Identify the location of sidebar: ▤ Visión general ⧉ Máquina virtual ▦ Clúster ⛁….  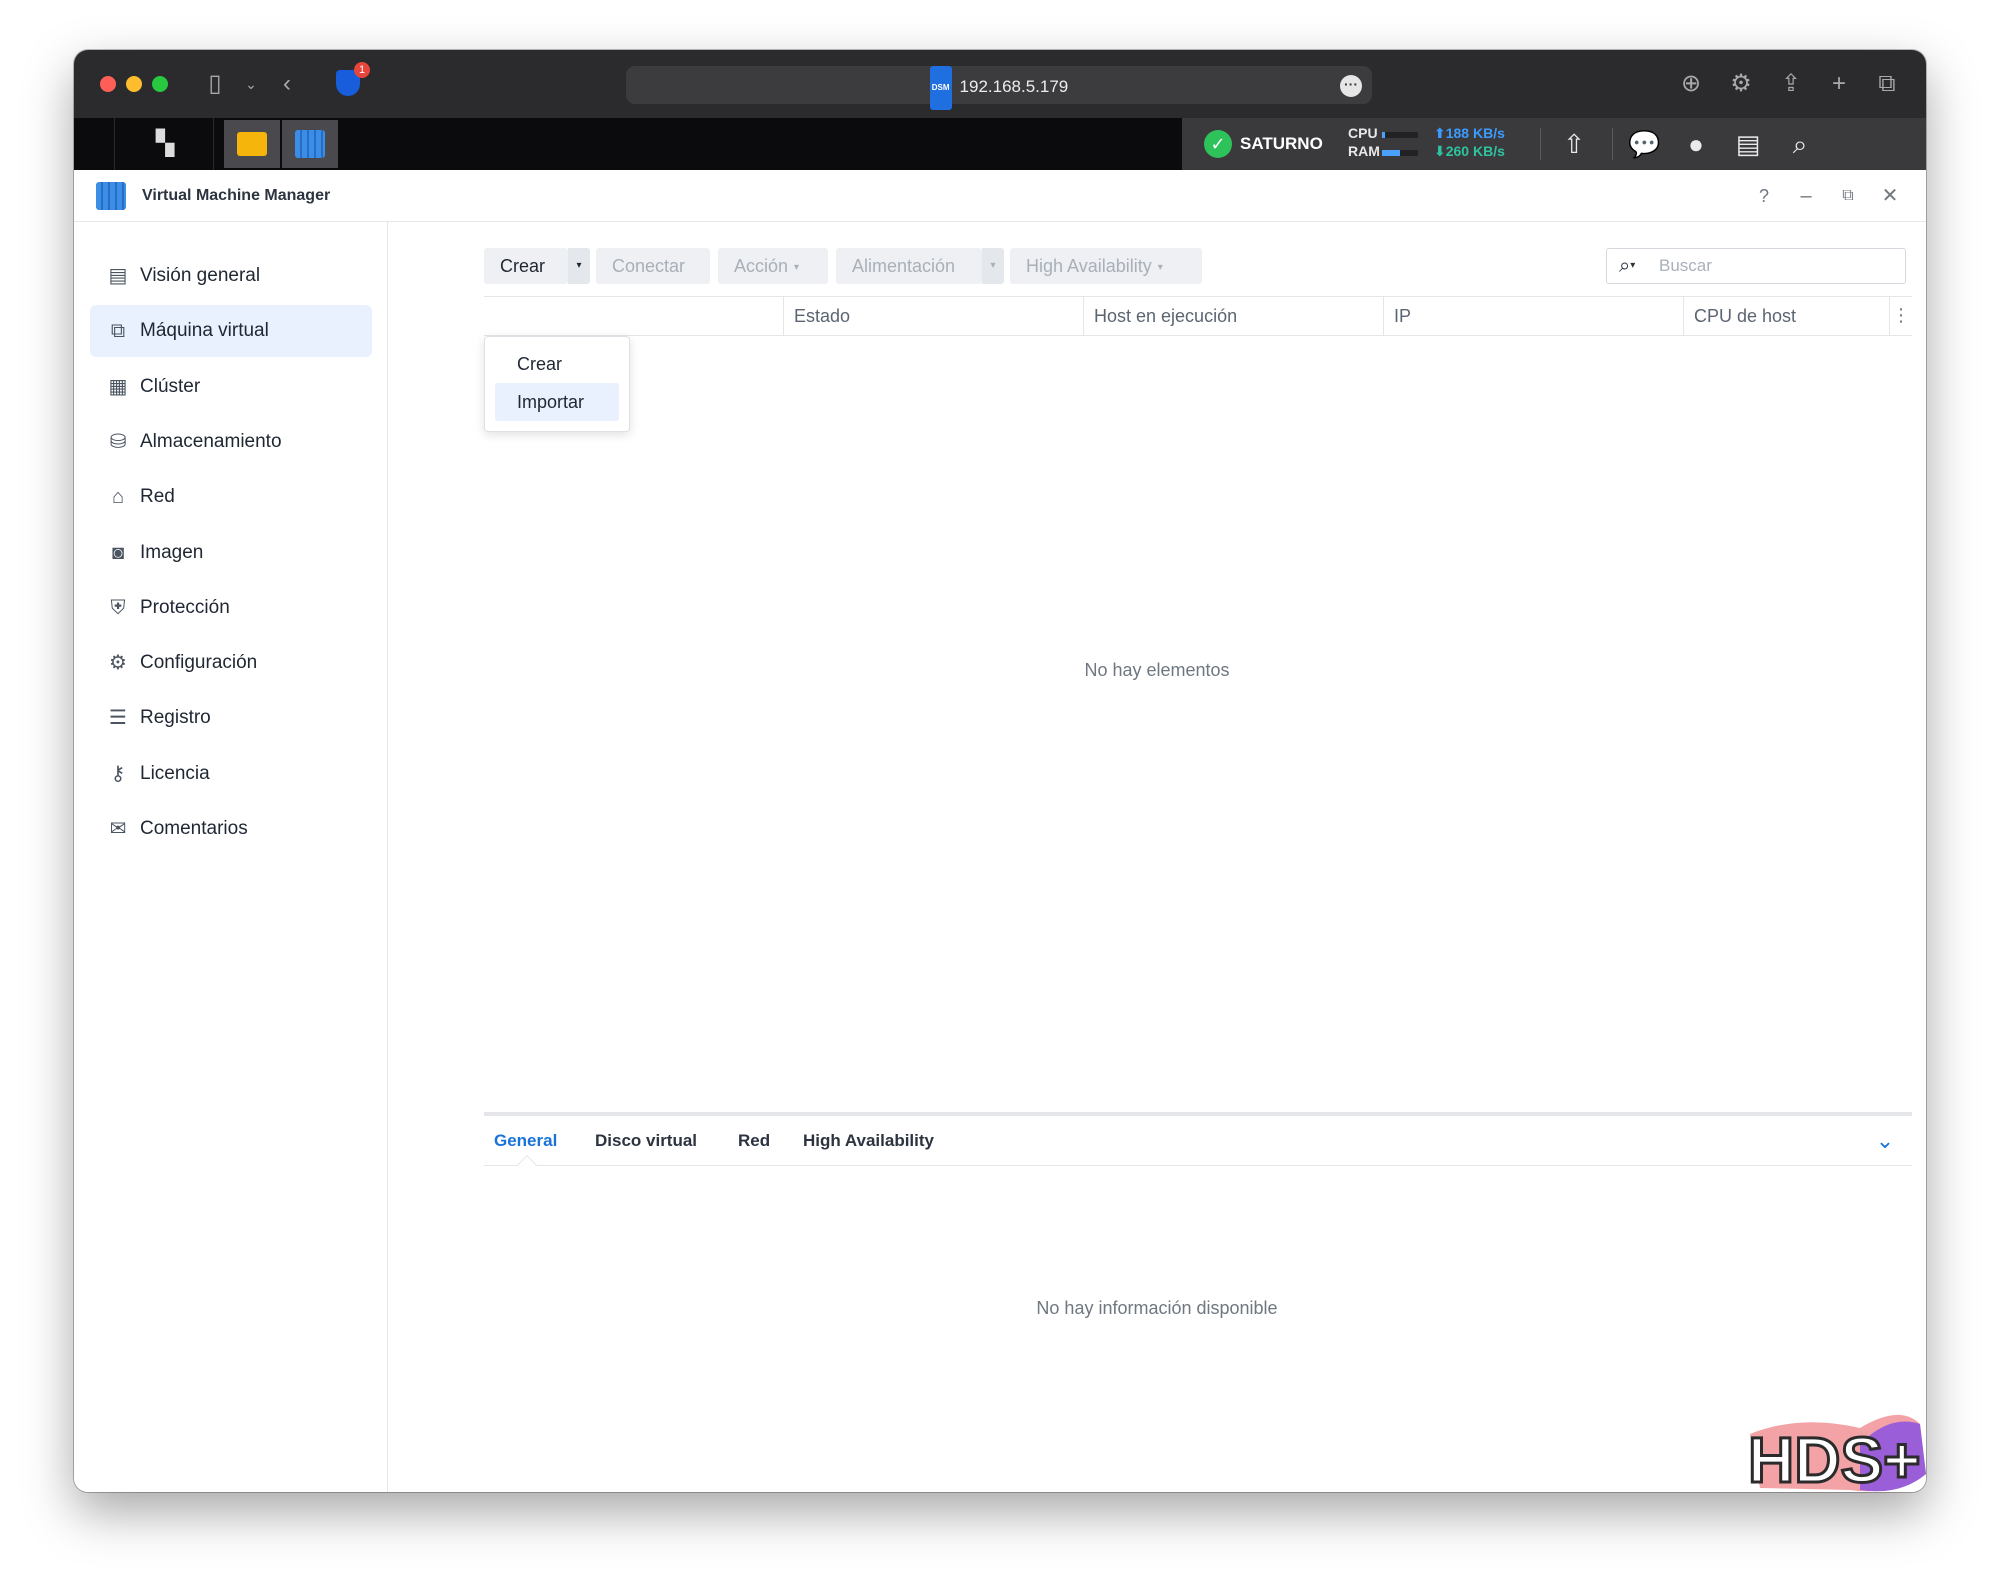
(231, 857).